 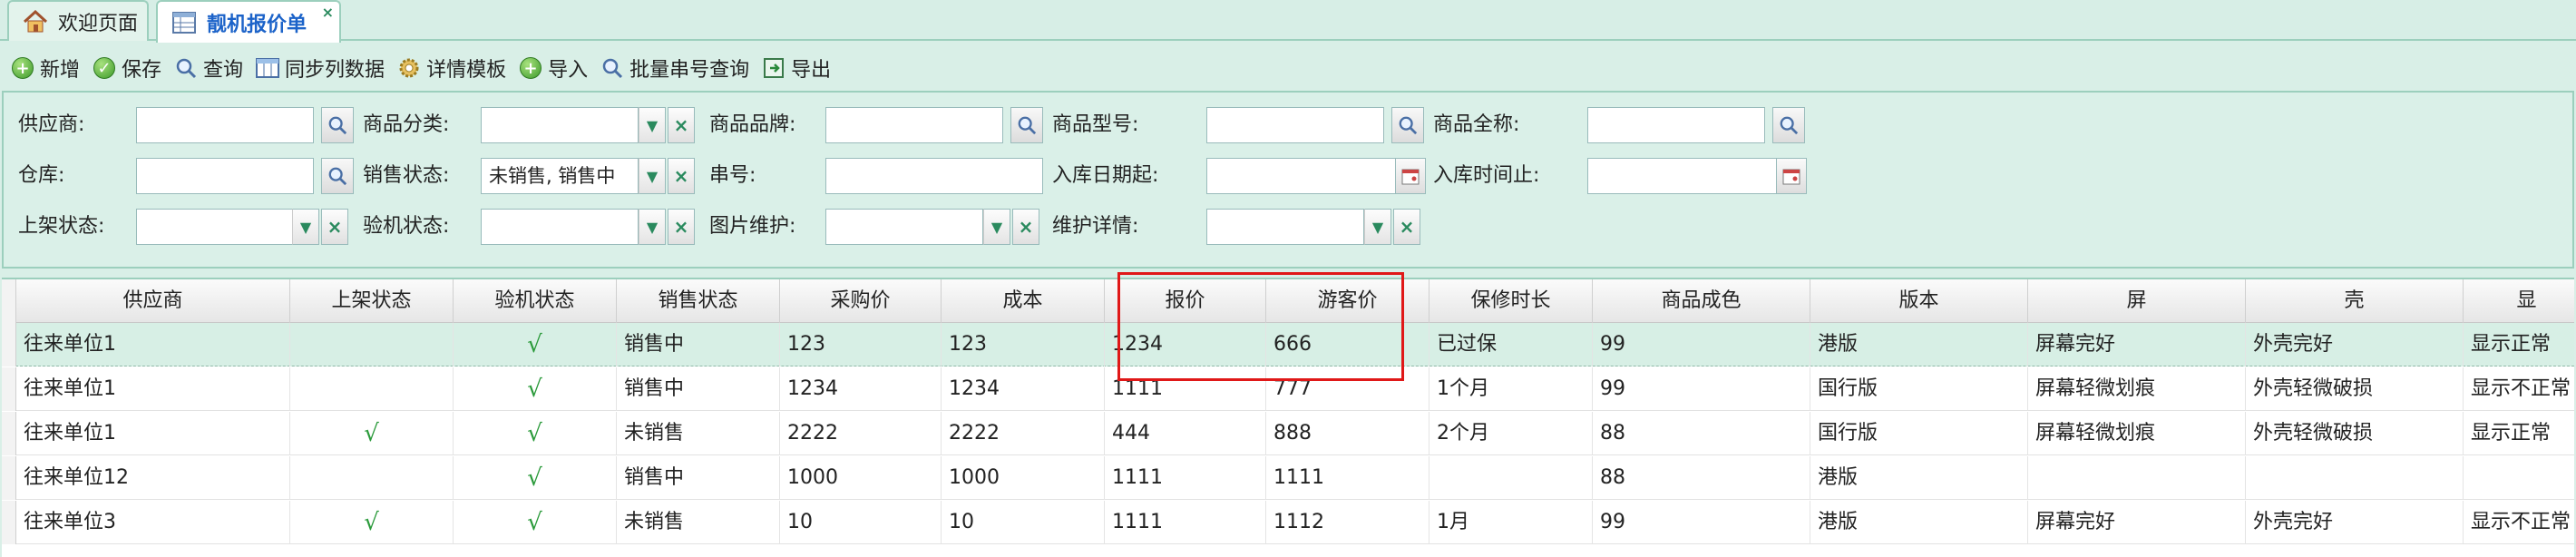 What do you see at coordinates (1185, 344) in the screenshot?
I see `cell-quote: 1234` at bounding box center [1185, 344].